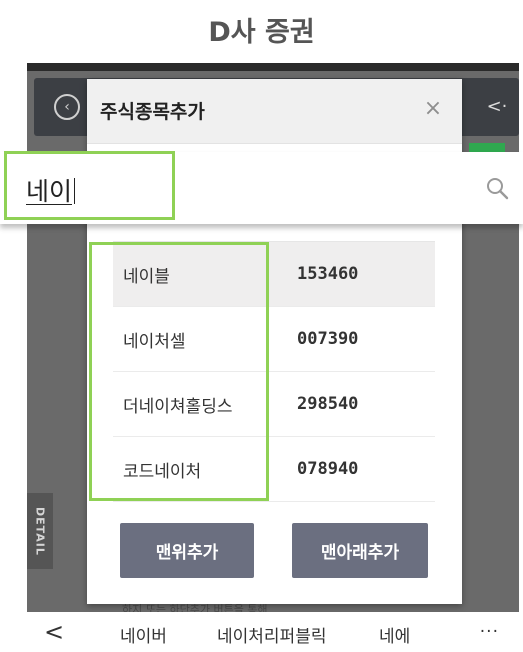 The width and height of the screenshot is (523, 652). What do you see at coordinates (271, 634) in the screenshot?
I see `suggestion-item: 네이처리퍼블릭` at bounding box center [271, 634].